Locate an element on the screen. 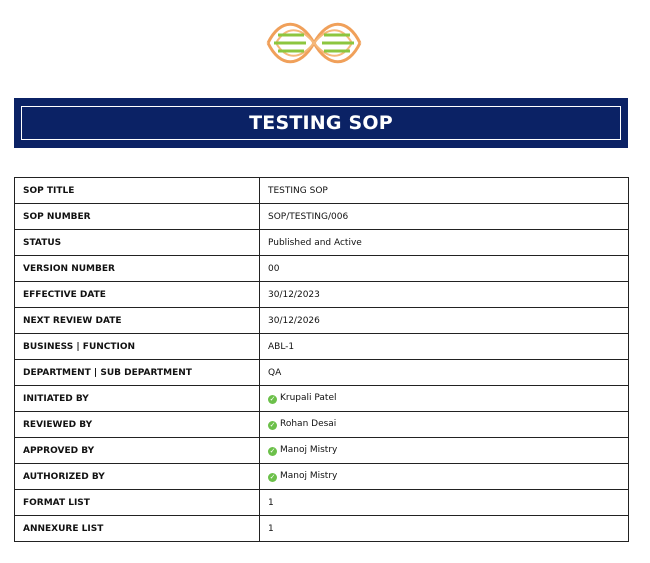 The image size is (650, 563). table-row: INITIATED BY ✓ Krupali Patel is located at coordinates (321, 398).